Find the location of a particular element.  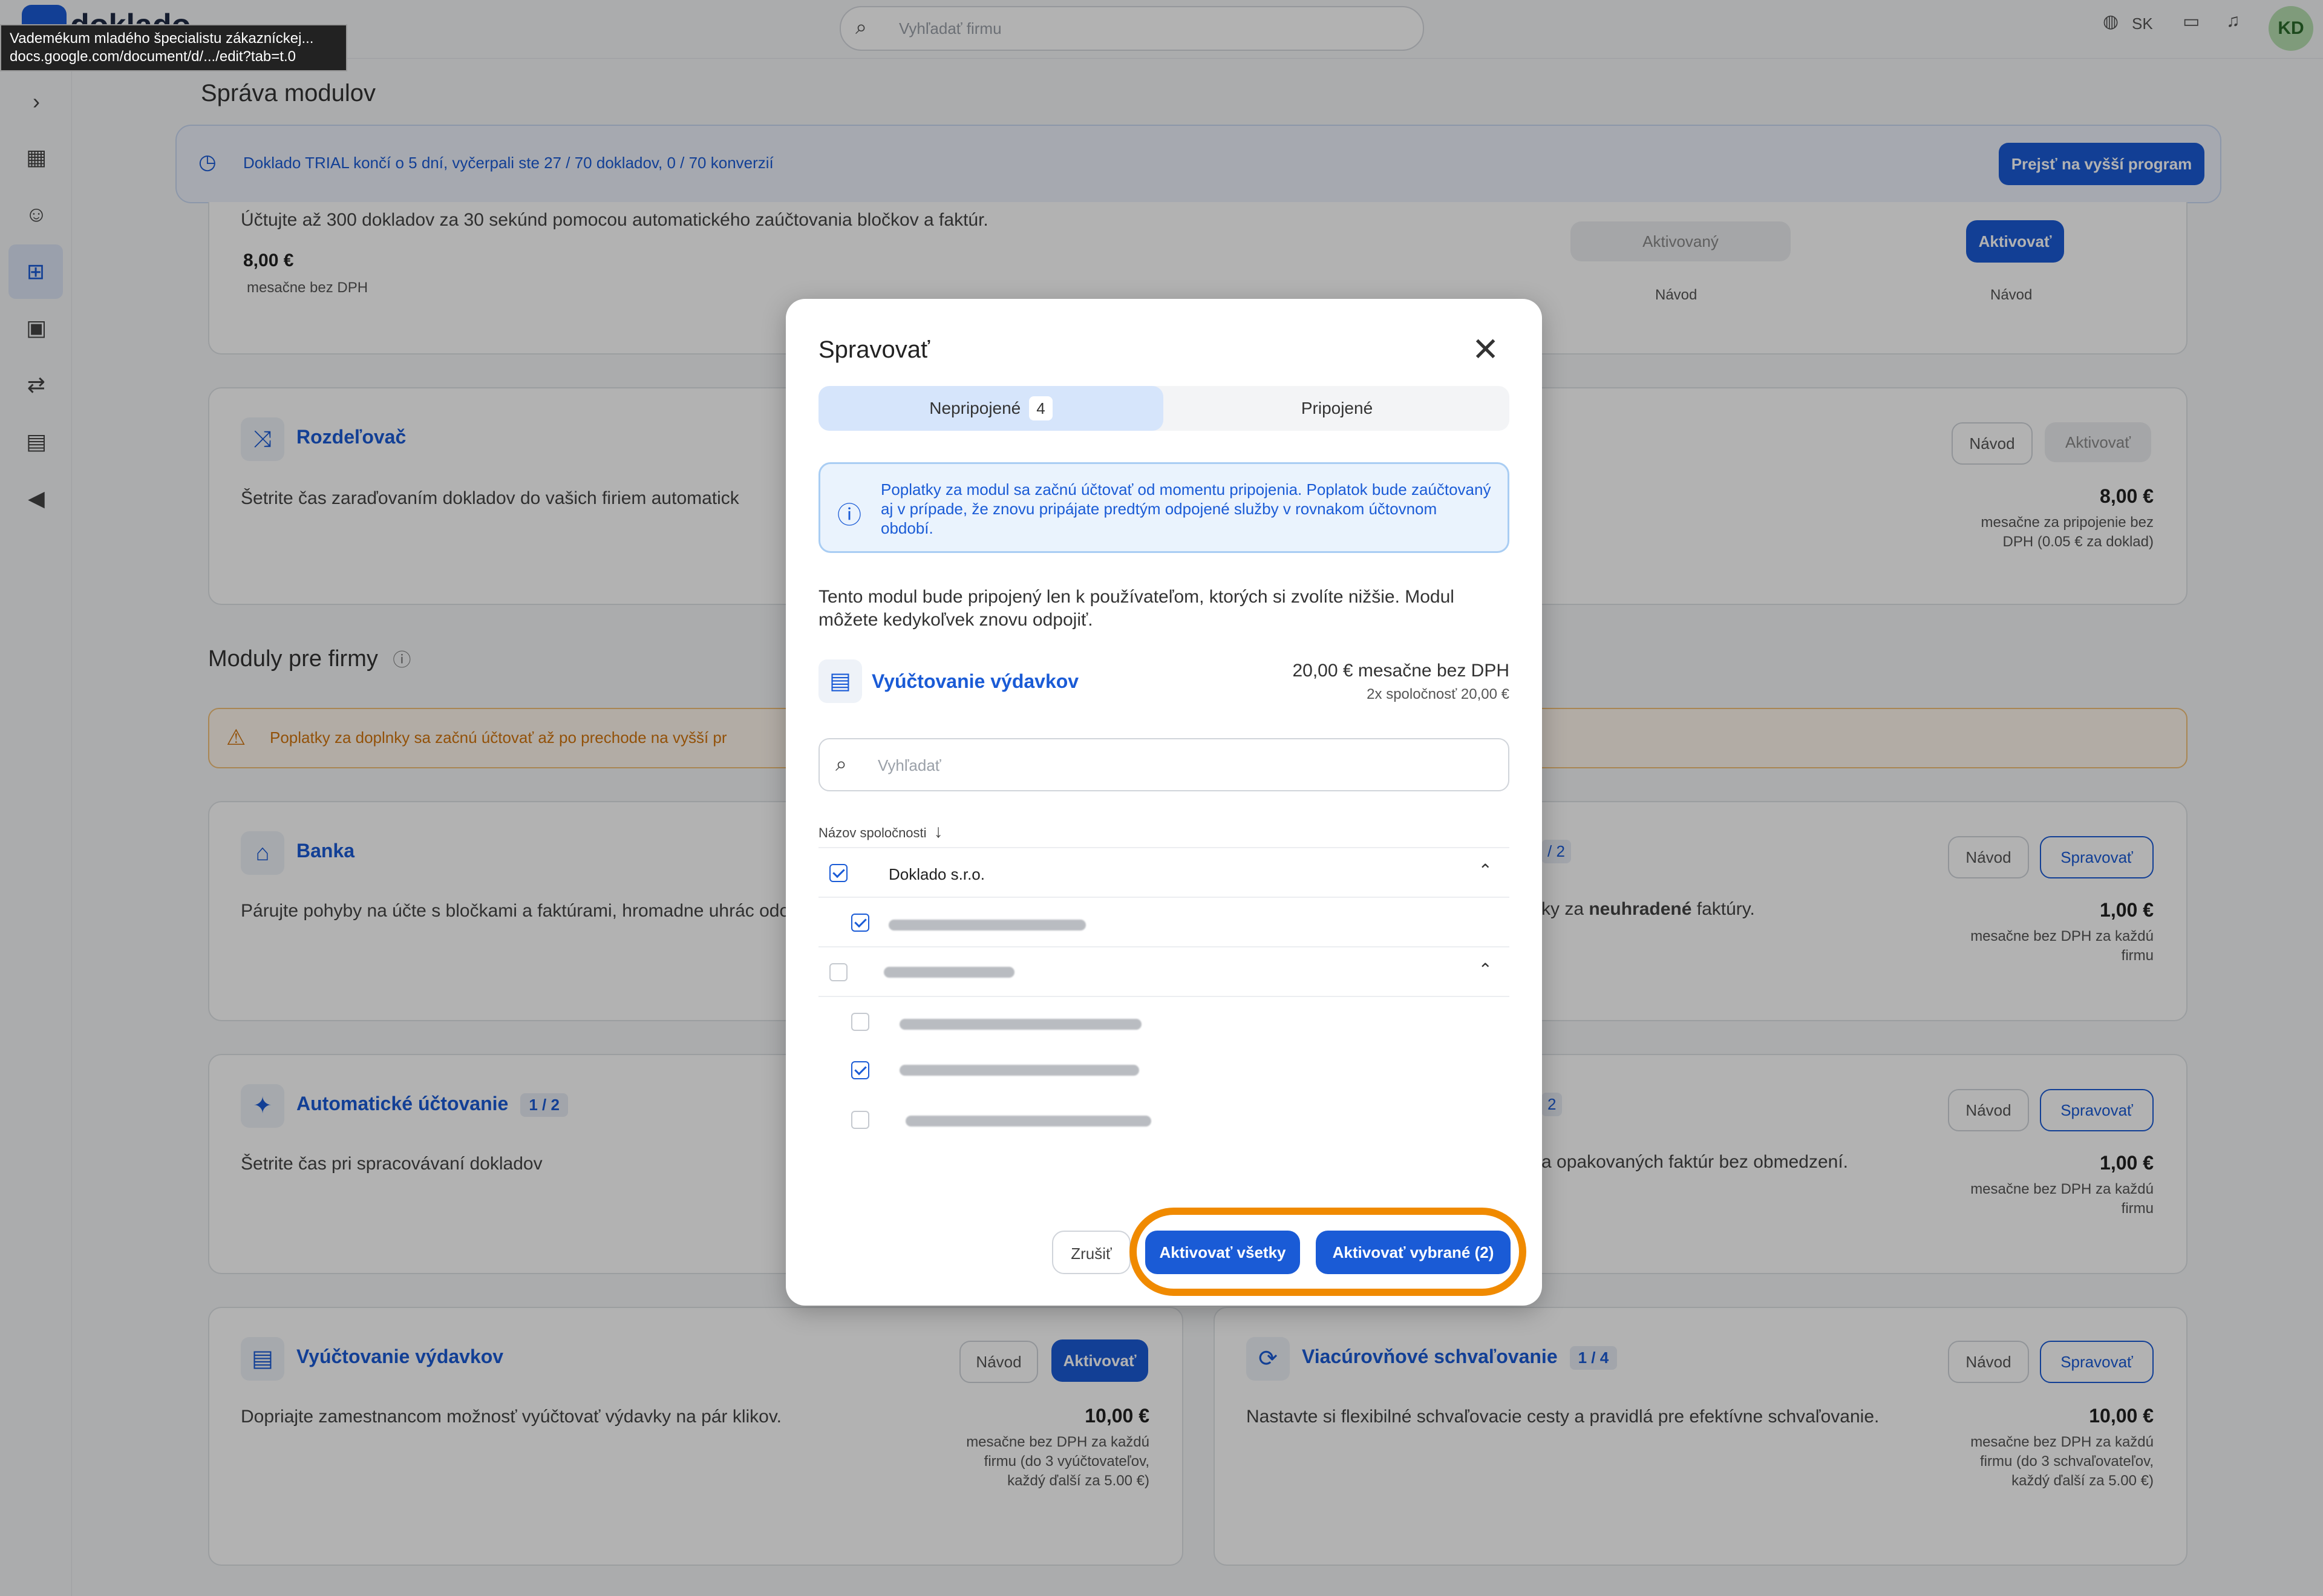

sort-arrow-icon: ↓ is located at coordinates (938, 832).